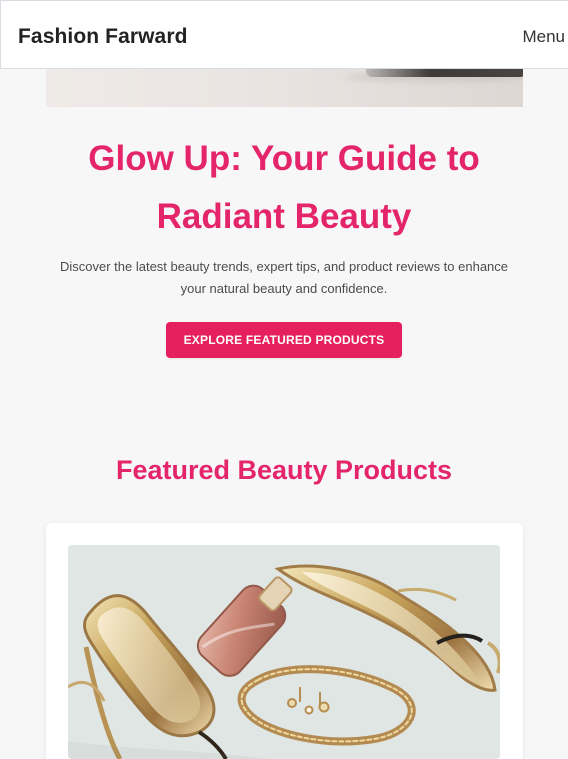 The image size is (568, 759). What do you see at coordinates (103, 37) in the screenshot?
I see `site-brand: Fashion Farward` at bounding box center [103, 37].